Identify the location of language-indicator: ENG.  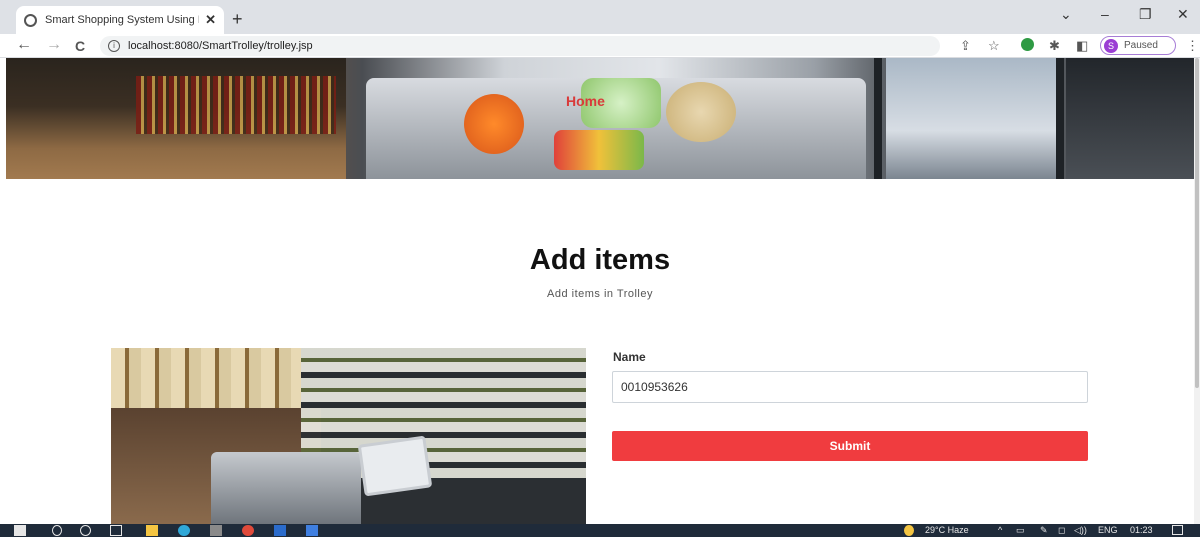
(1108, 530).